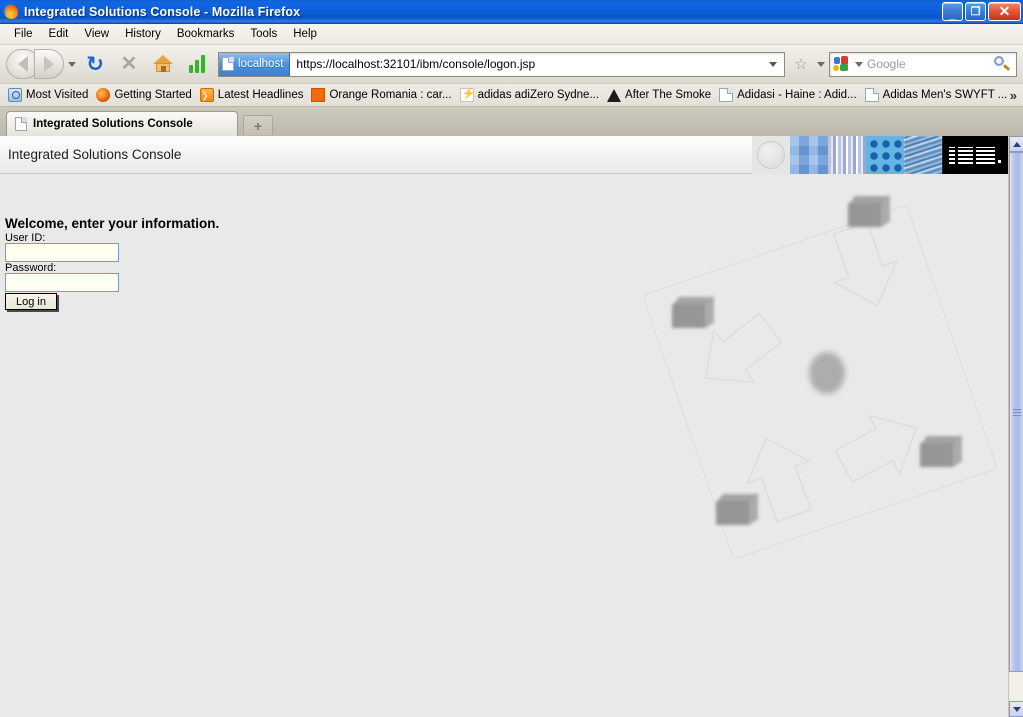 This screenshot has width=1023, height=717. What do you see at coordinates (261, 64) in the screenshot?
I see `identity-label: localhost` at bounding box center [261, 64].